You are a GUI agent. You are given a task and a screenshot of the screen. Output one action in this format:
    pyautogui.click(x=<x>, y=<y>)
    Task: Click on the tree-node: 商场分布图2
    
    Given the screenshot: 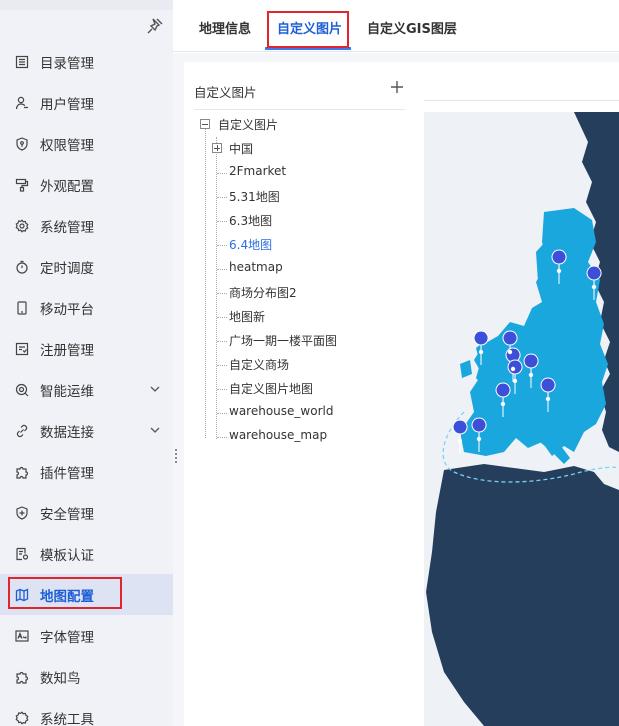 What is the action you would take?
    pyautogui.click(x=263, y=292)
    